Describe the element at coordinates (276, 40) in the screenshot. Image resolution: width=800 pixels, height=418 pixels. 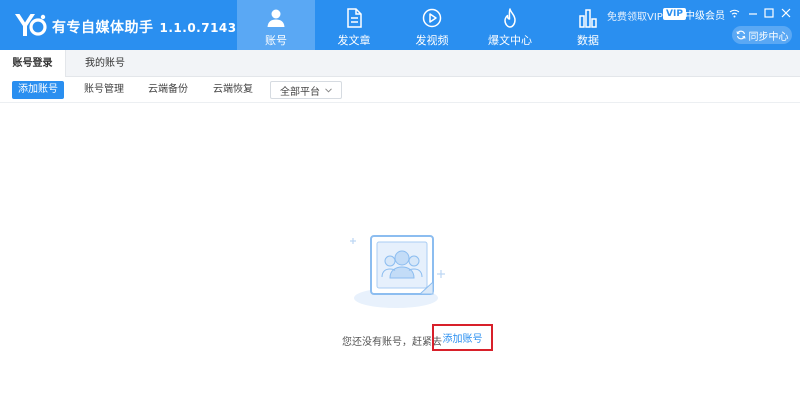
I see `nav-account-label: 账号` at that location.